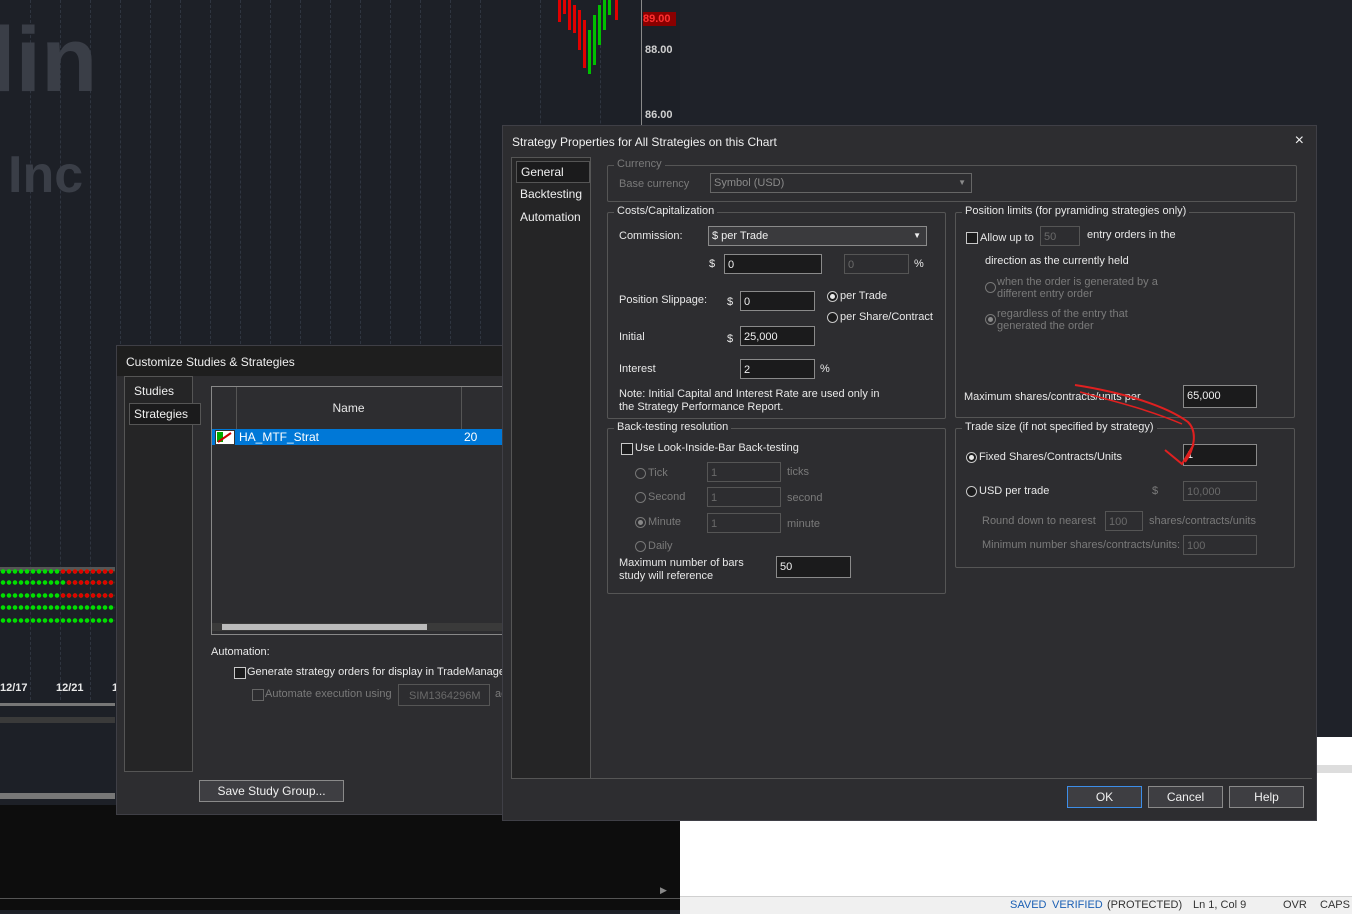  I want to click on allow-up-to-label: Allow up to, so click(1007, 238).